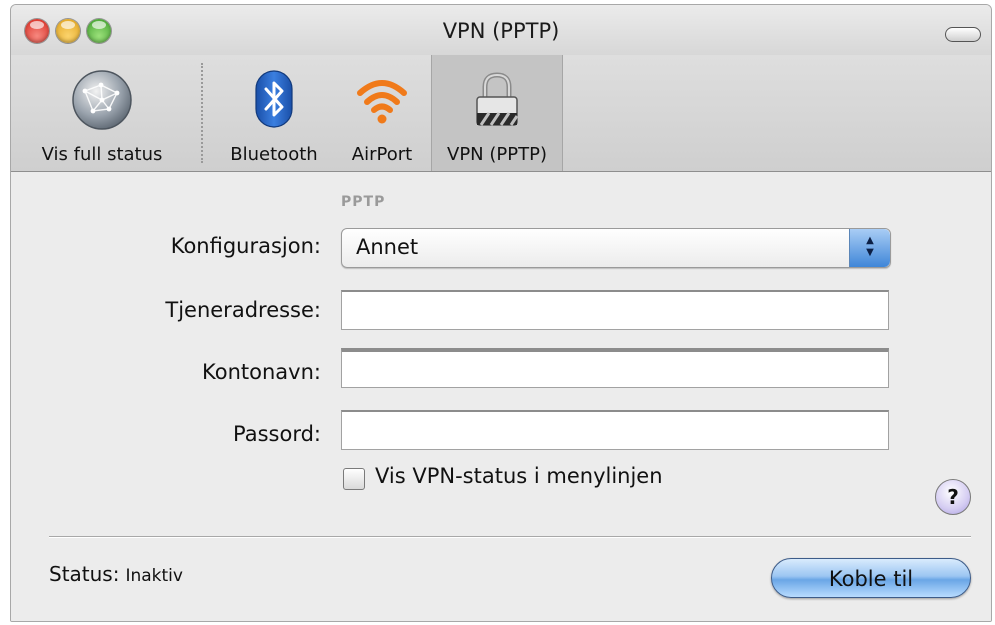 Image resolution: width=995 pixels, height=625 pixels. I want to click on vpn-lock-icon, so click(497, 101).